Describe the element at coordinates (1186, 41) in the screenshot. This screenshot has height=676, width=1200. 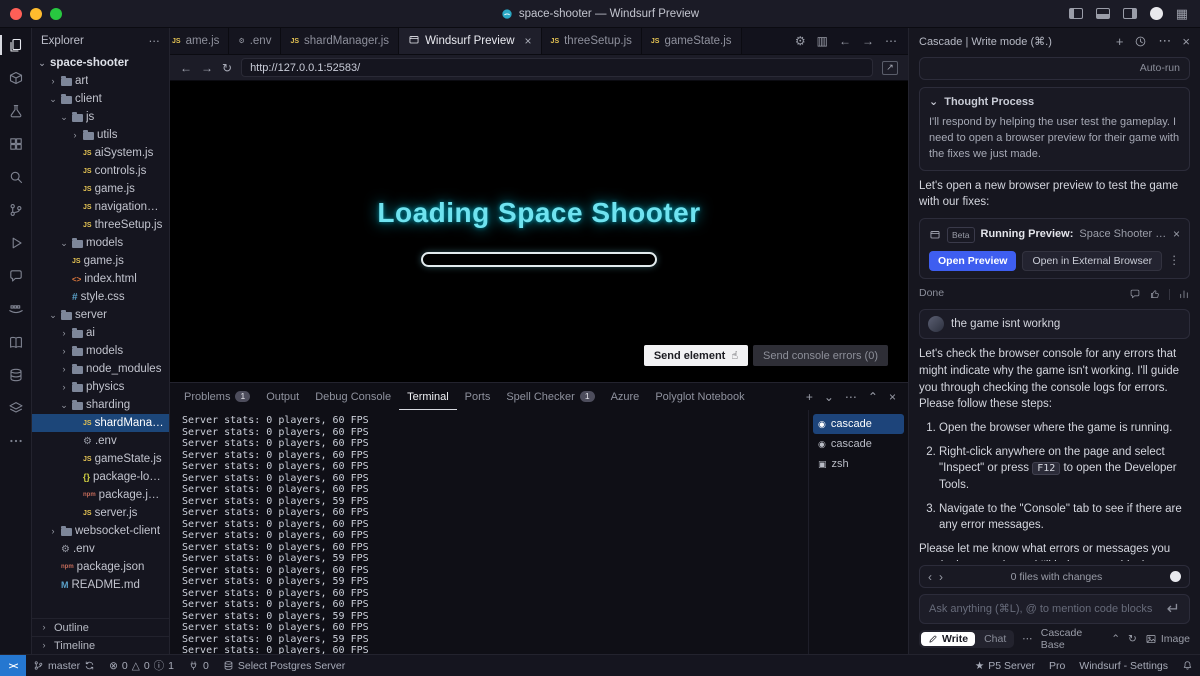
I see `close-cascade-icon: ×` at that location.